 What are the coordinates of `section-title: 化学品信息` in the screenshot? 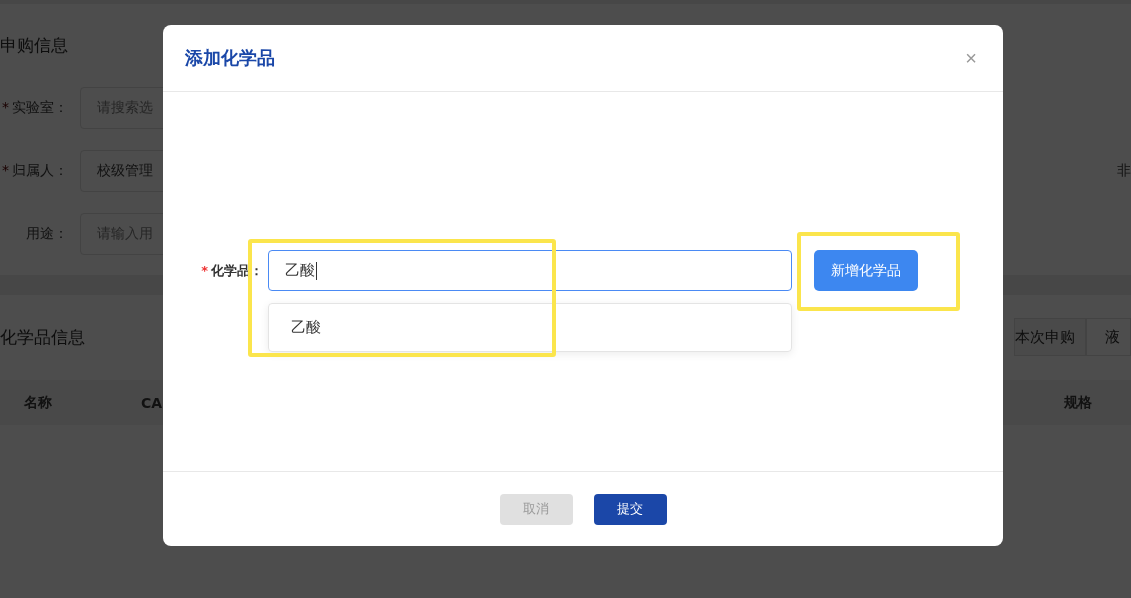 It's located at (42, 337).